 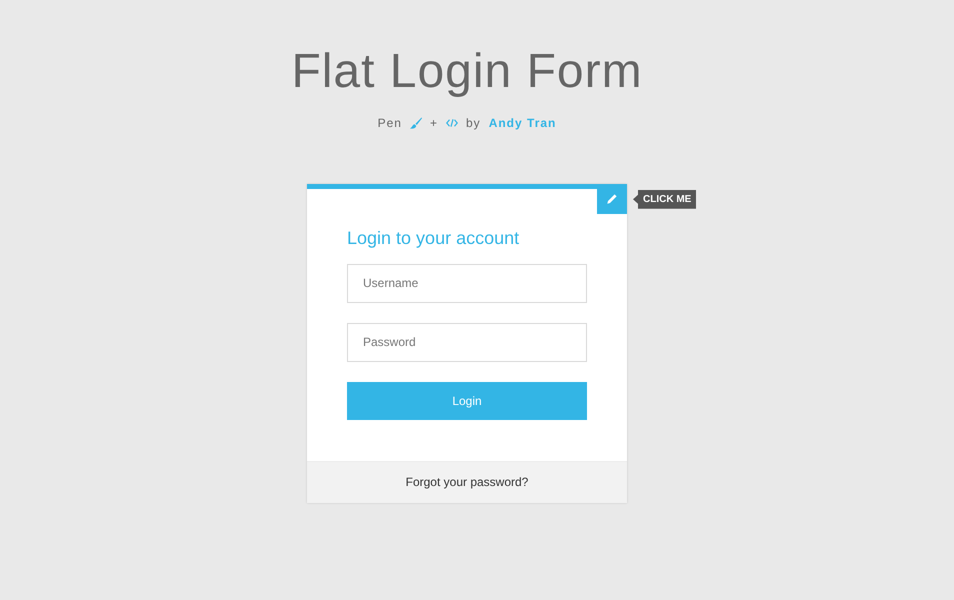 I want to click on author-link: Andy Tran, so click(x=522, y=122).